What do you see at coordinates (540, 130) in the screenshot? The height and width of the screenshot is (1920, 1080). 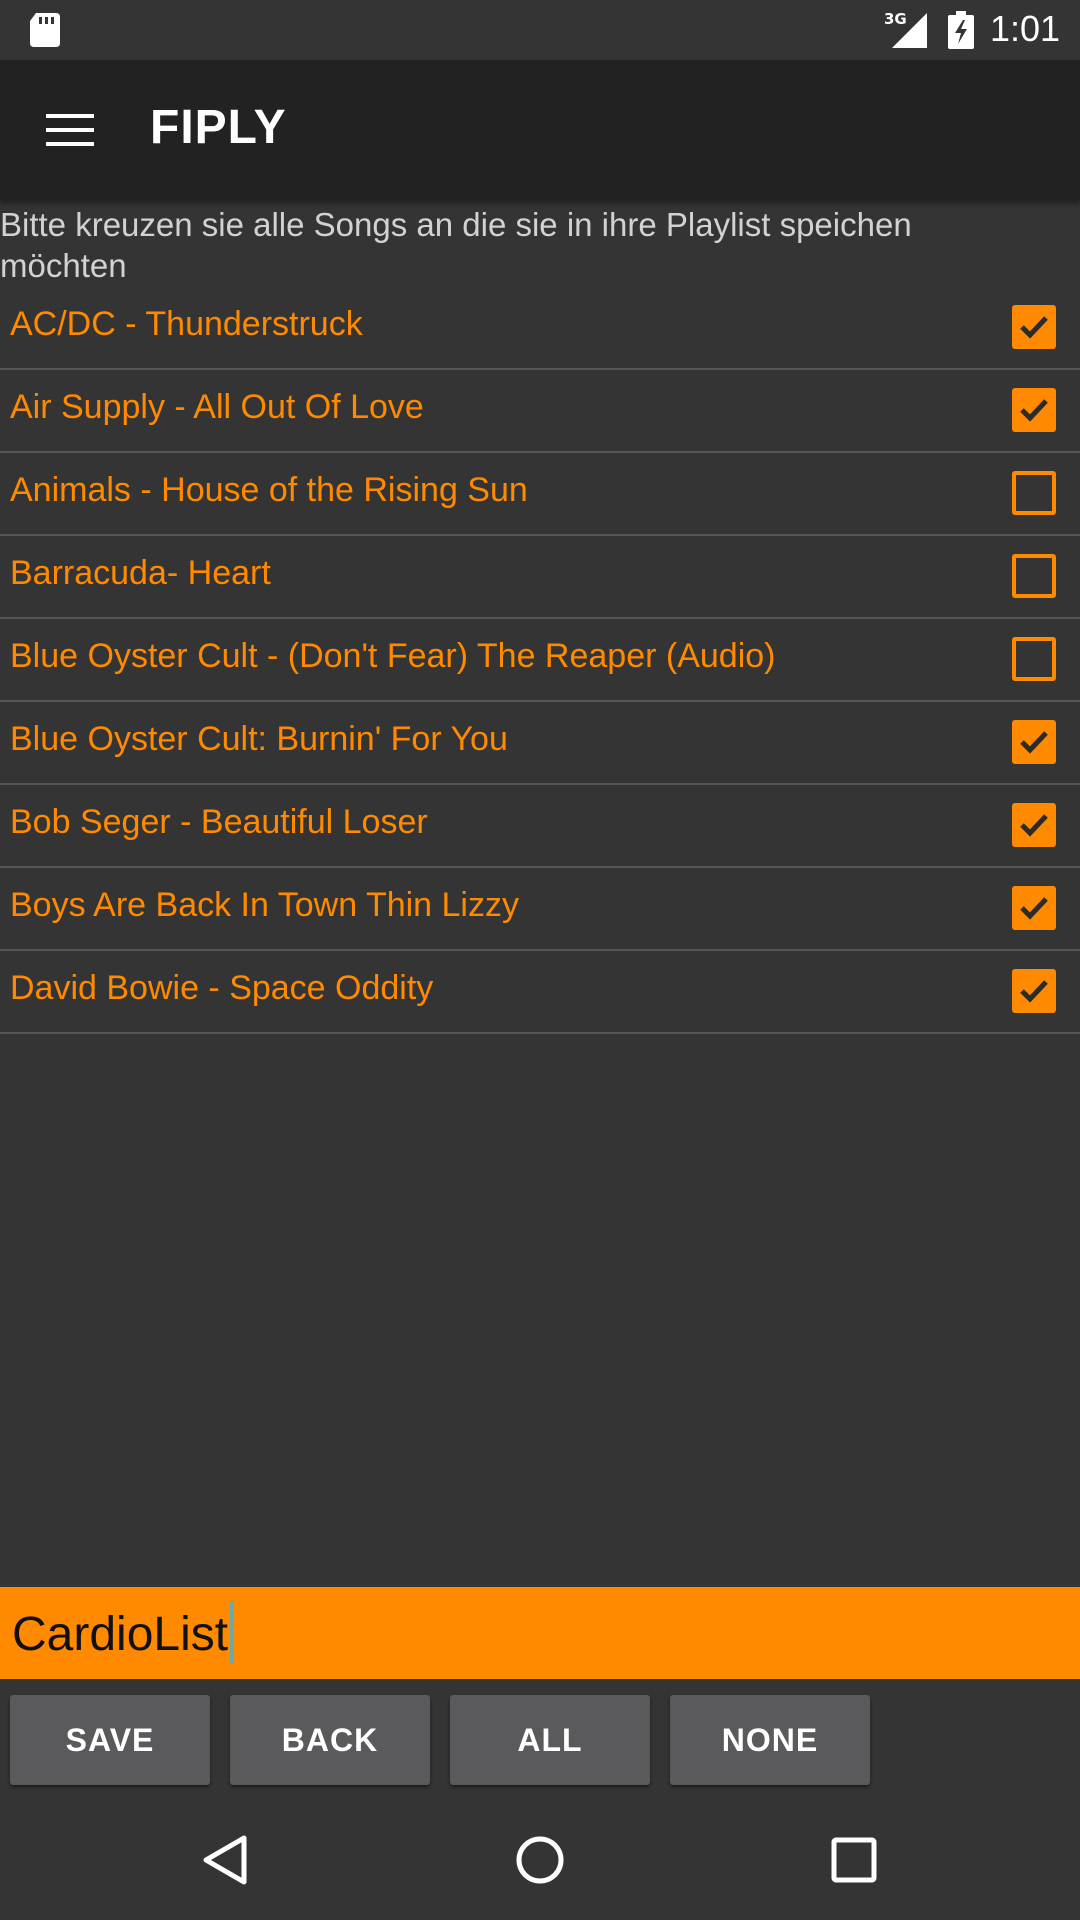 I see `app-bar: FIPLY` at bounding box center [540, 130].